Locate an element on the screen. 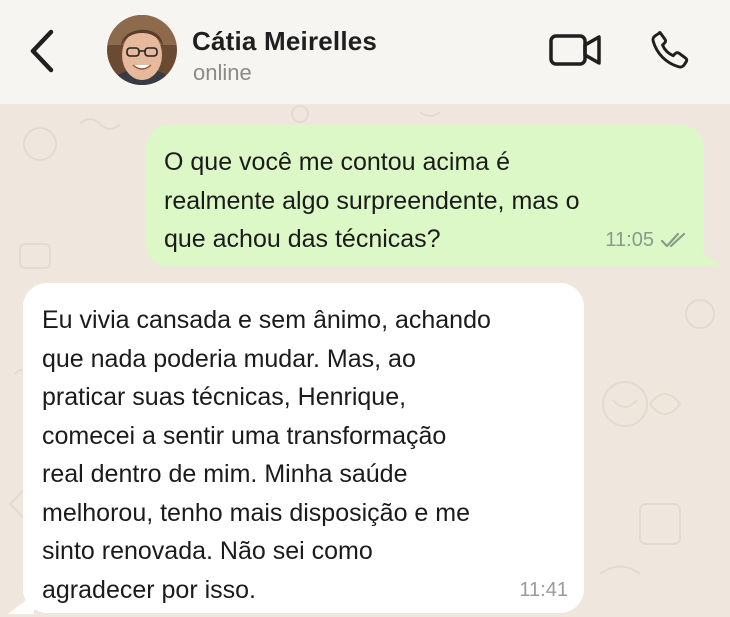 The width and height of the screenshot is (730, 617). double-check-icon is located at coordinates (675, 240).